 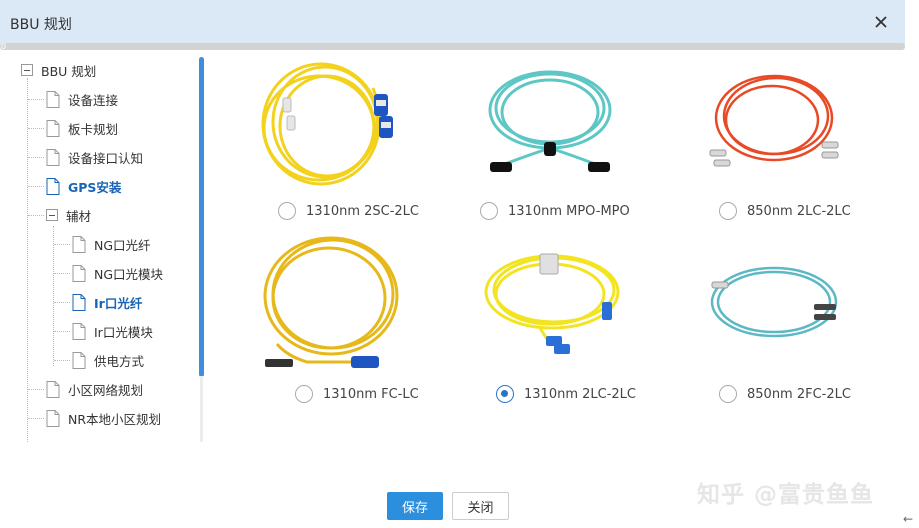 I want to click on tree-item-gps-install: GPS安装, so click(x=83, y=186).